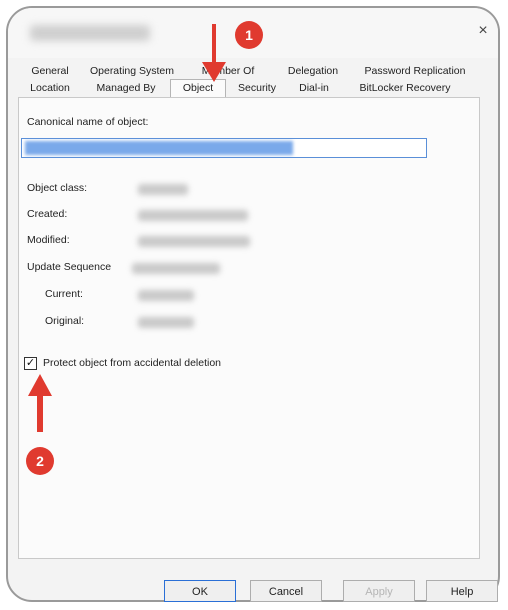 This screenshot has width=508, height=610. What do you see at coordinates (415, 71) in the screenshot?
I see `tab-password-replication: Password Replication` at bounding box center [415, 71].